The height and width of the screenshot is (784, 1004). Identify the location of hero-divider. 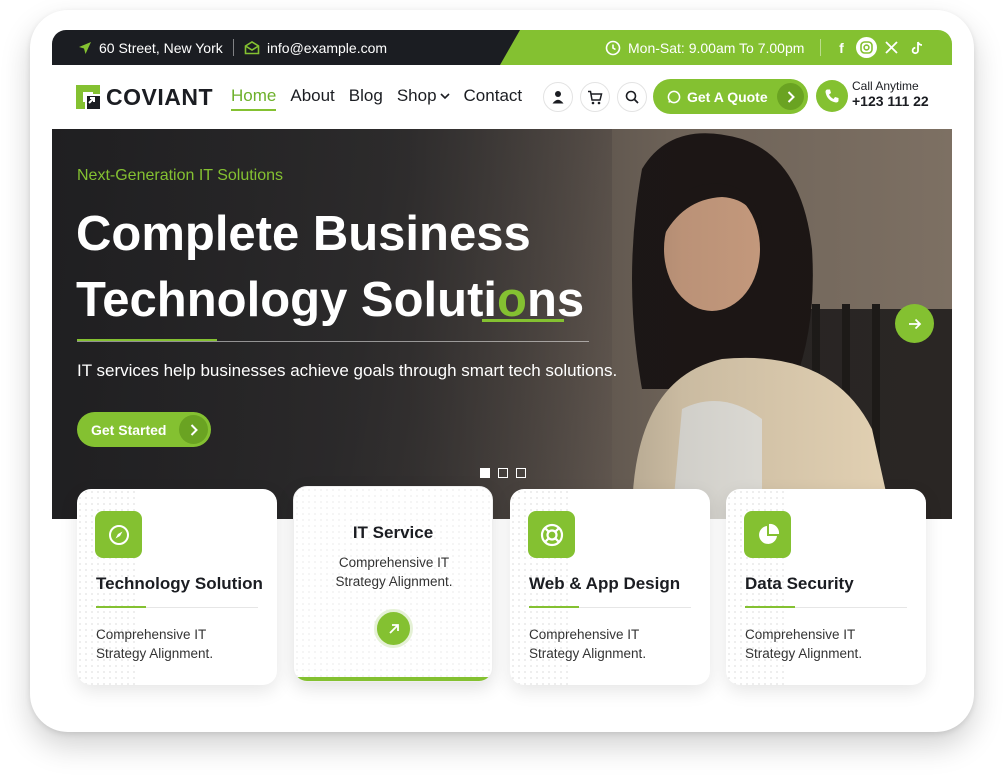
(333, 341).